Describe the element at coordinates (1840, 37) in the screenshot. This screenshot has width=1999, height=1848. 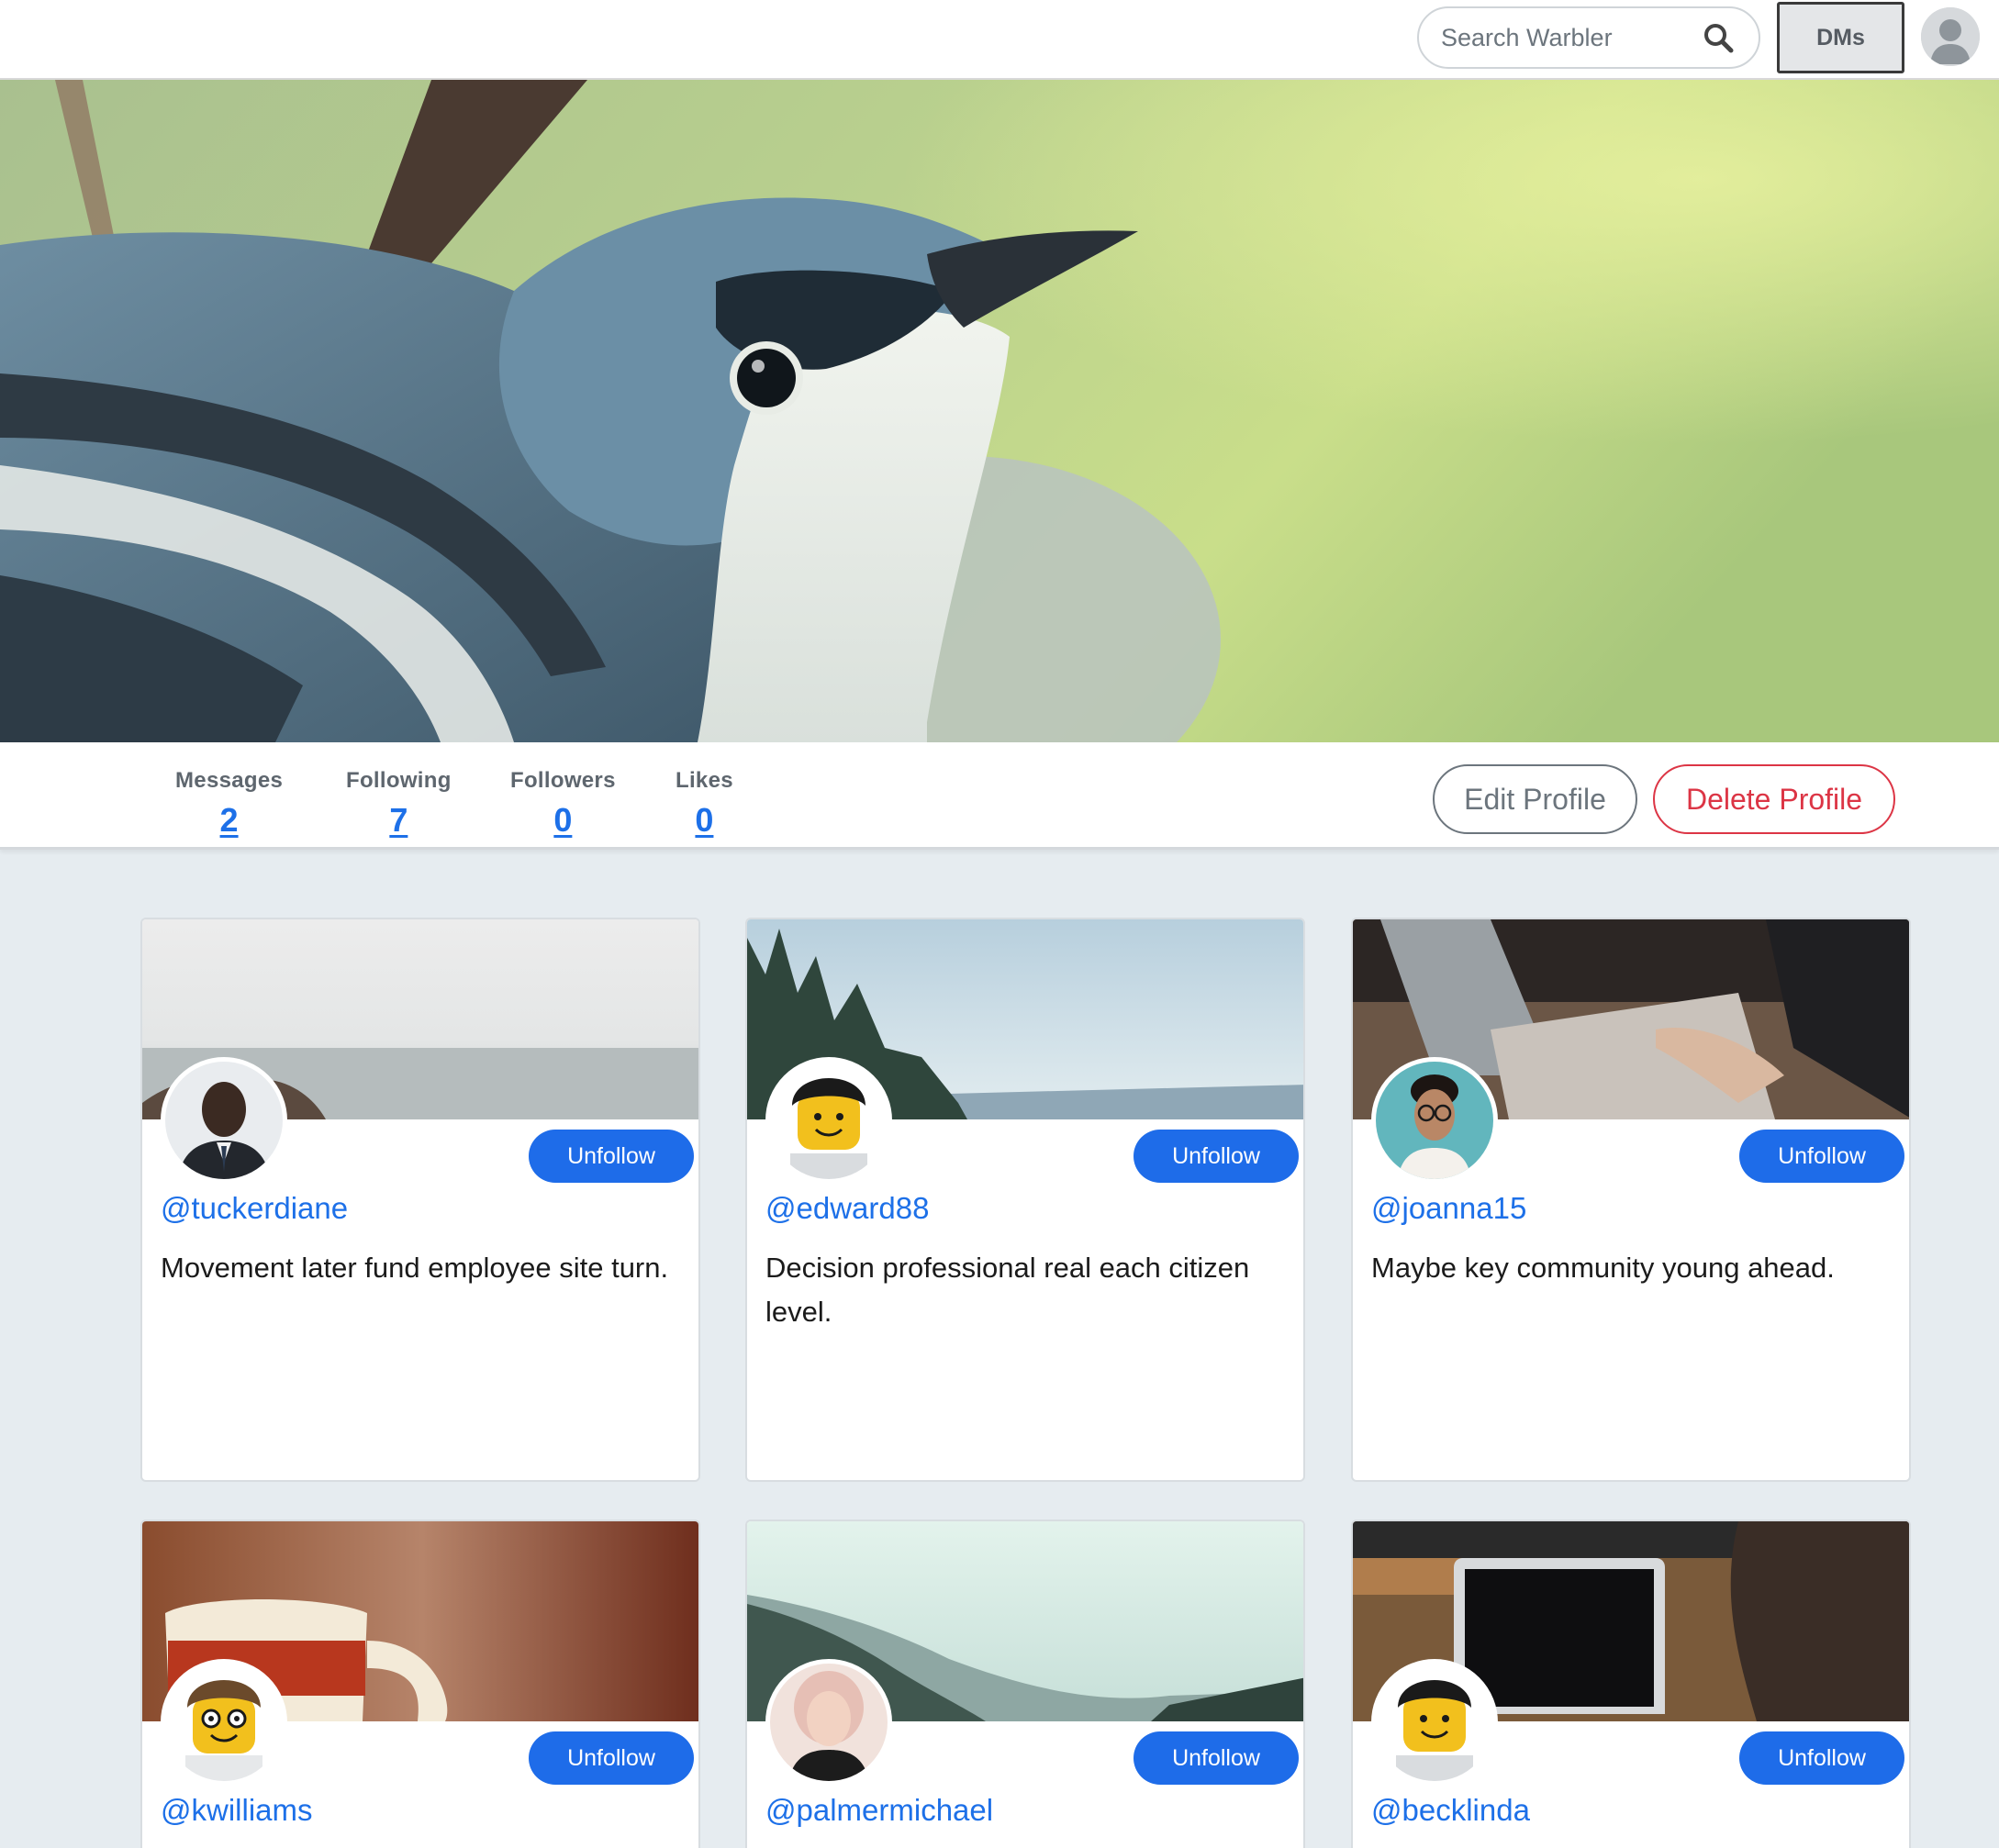
I see `dms-button: DMs` at that location.